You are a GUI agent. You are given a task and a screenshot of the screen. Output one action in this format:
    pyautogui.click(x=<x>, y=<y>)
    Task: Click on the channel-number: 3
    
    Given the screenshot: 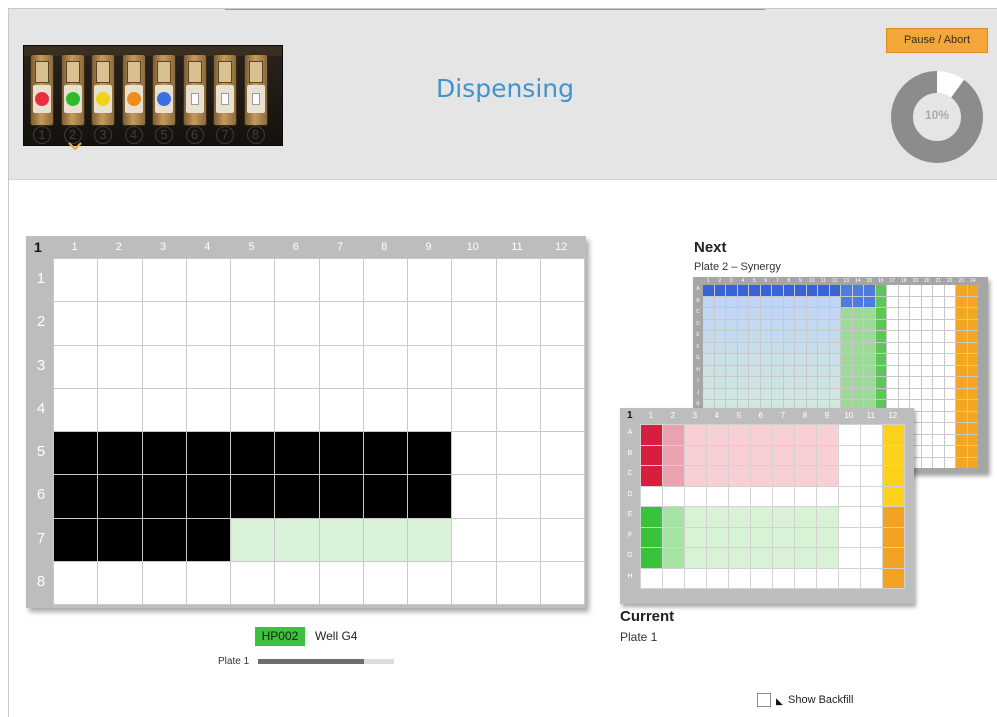 What is the action you would take?
    pyautogui.click(x=103, y=135)
    